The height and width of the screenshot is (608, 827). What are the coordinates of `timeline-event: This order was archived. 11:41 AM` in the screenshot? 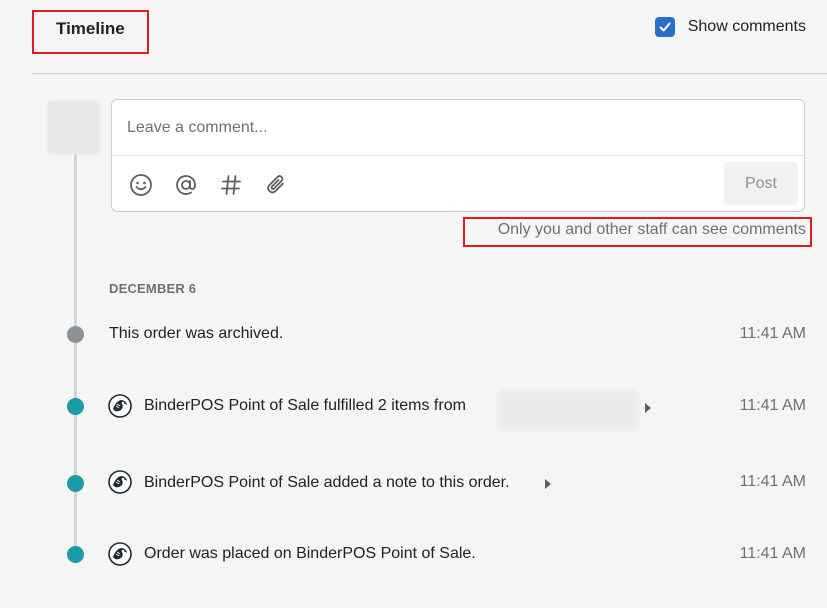 It's located at (413, 334).